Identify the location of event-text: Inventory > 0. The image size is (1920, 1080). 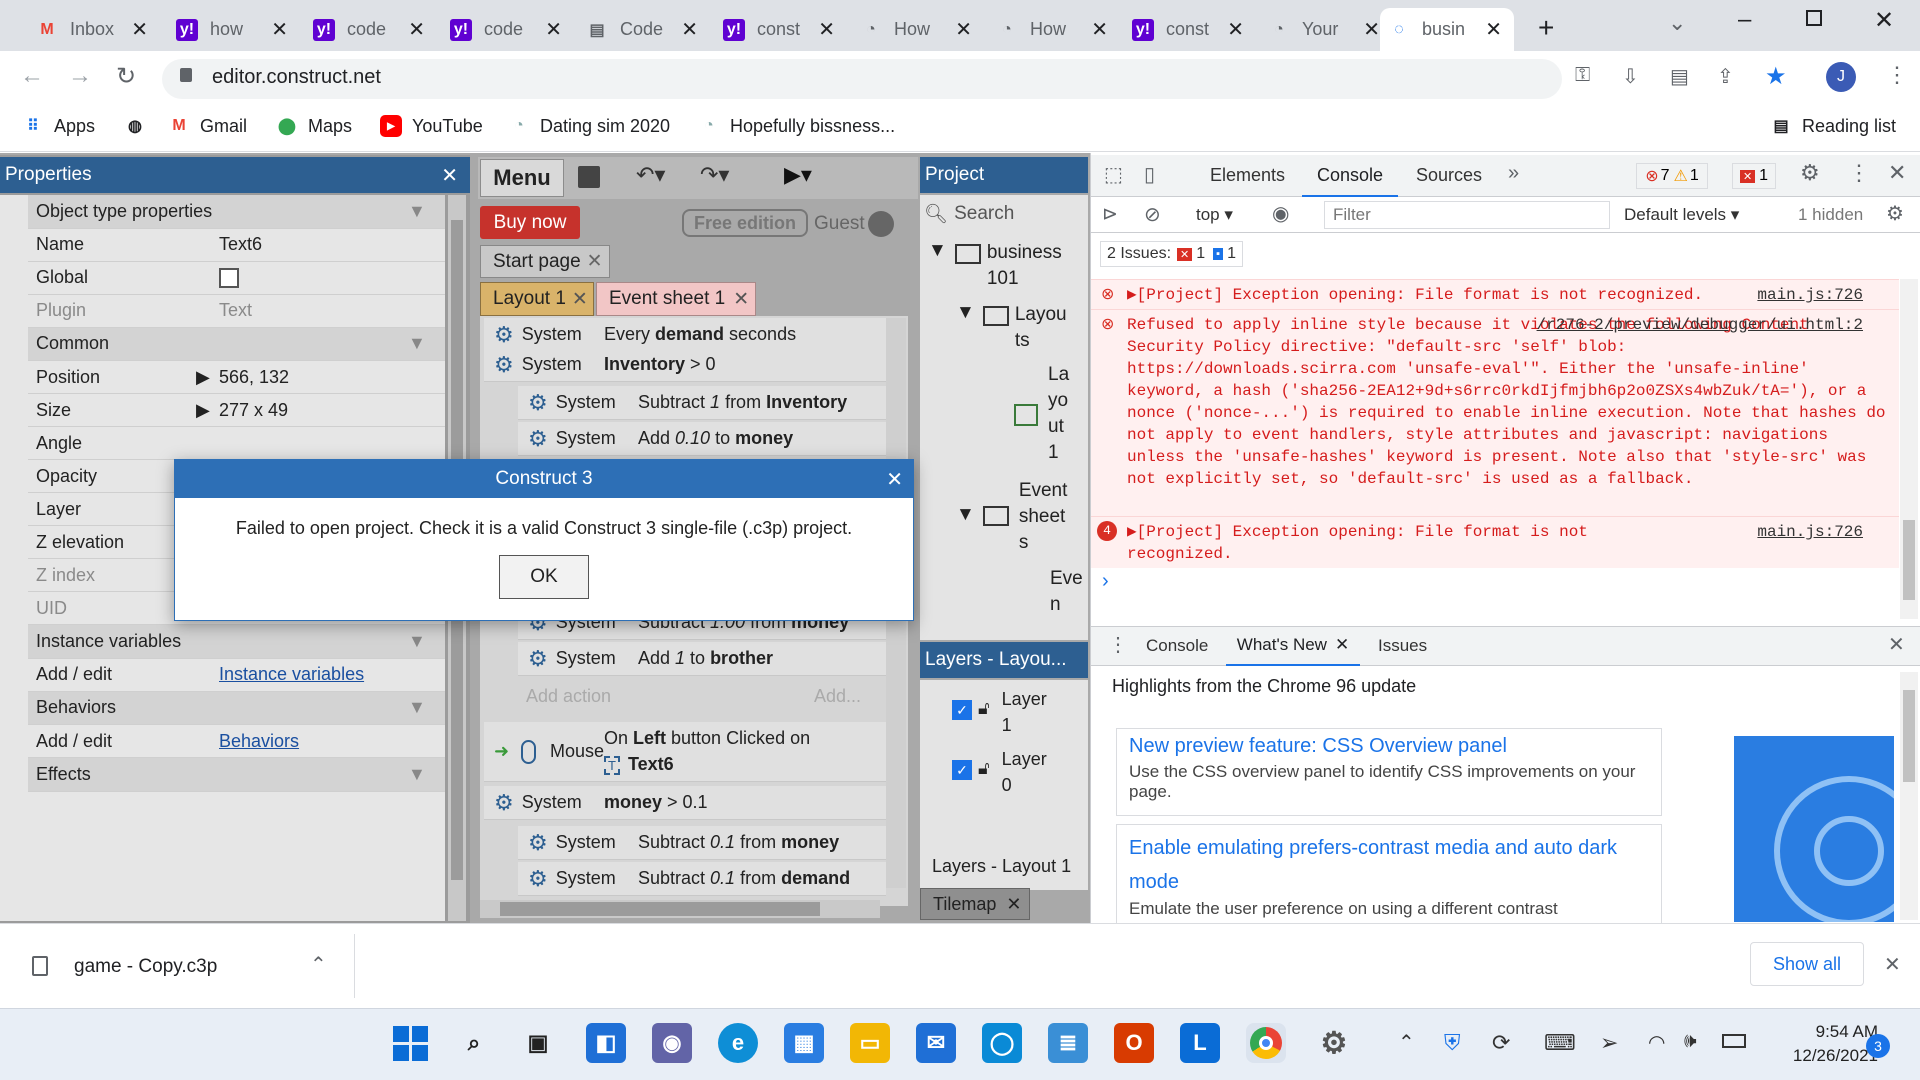
(735, 364).